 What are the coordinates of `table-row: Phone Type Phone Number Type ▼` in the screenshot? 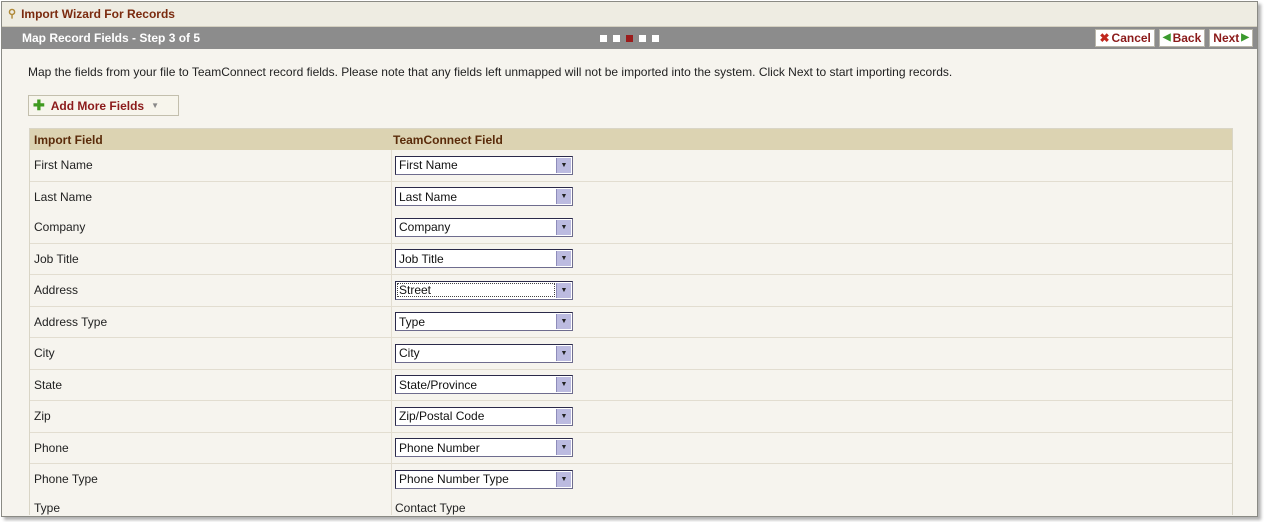 It's located at (631, 479).